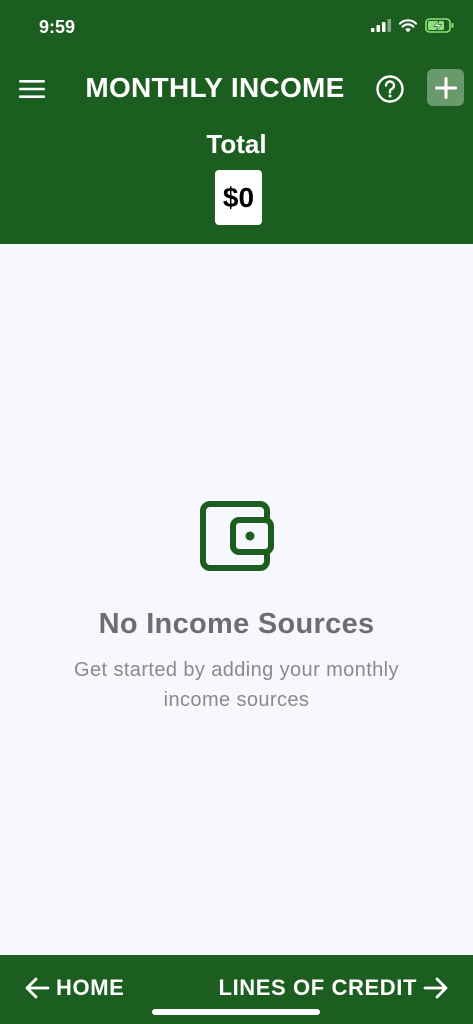  I want to click on home-nav-button: HOME, so click(74, 988).